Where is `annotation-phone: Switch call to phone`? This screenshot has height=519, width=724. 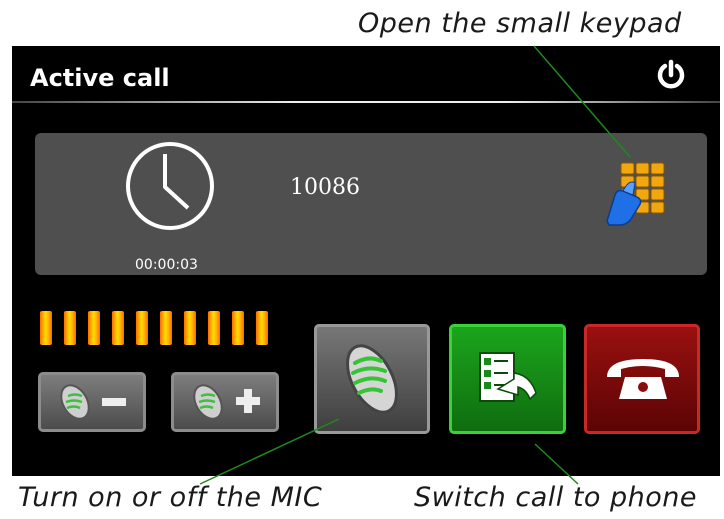
annotation-phone: Switch call to phone is located at coordinates (556, 497).